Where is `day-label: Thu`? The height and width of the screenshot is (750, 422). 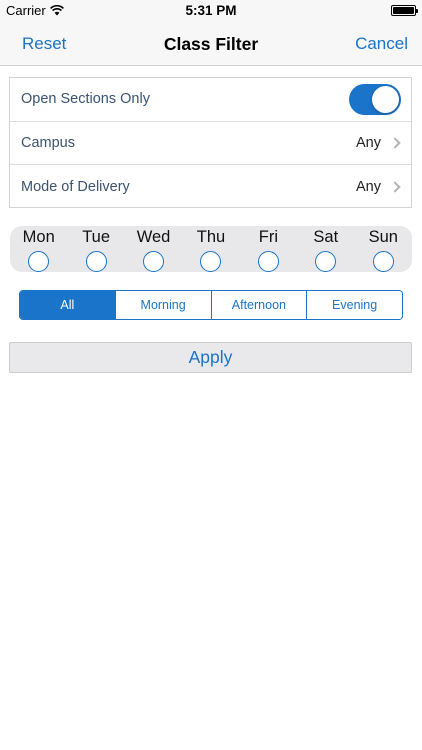
day-label: Thu is located at coordinates (211, 237).